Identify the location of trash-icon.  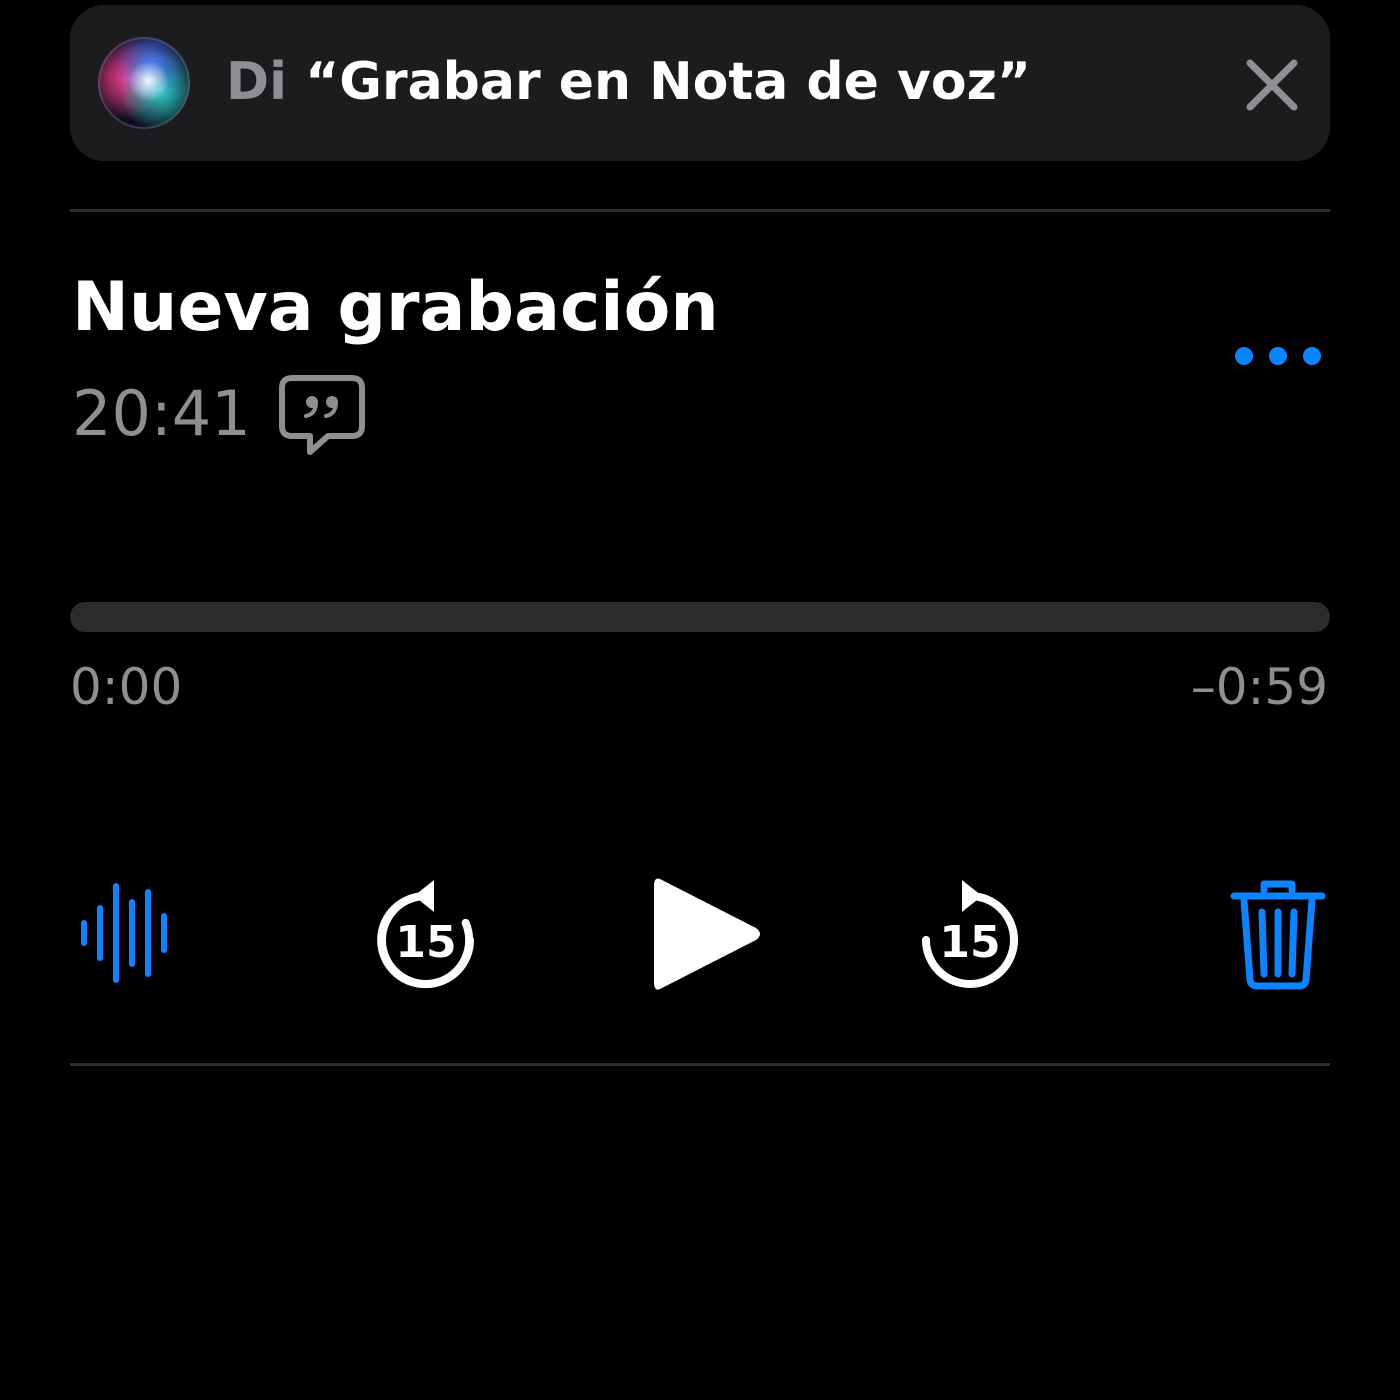
(1278, 935).